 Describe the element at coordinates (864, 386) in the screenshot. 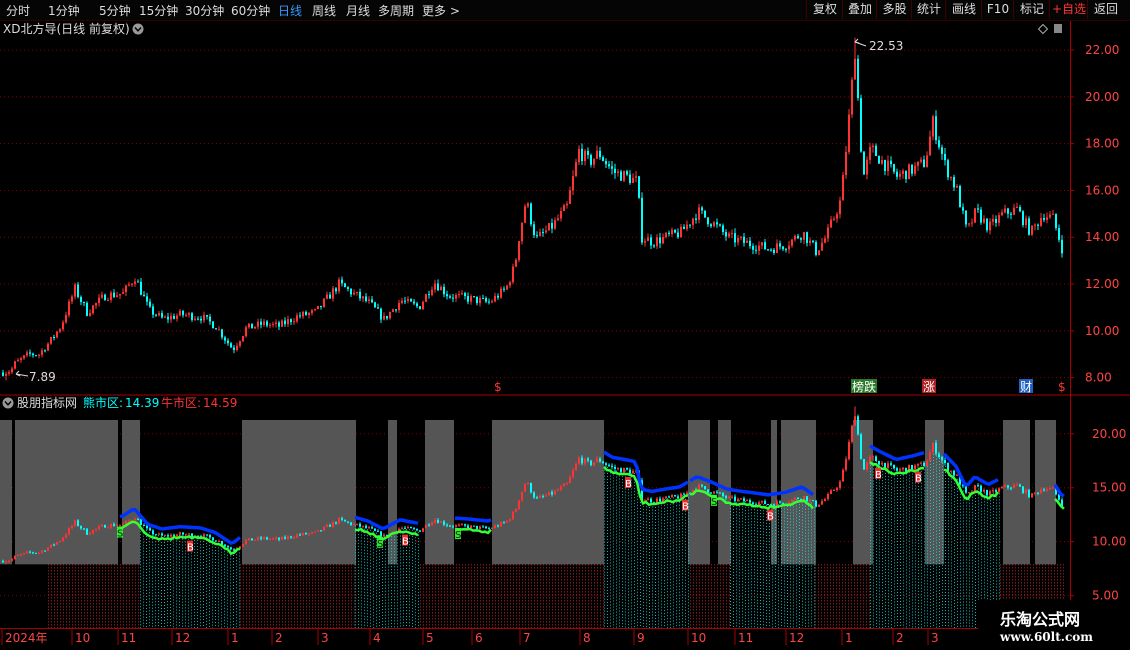

I see `rank-marker: 榜跌` at that location.